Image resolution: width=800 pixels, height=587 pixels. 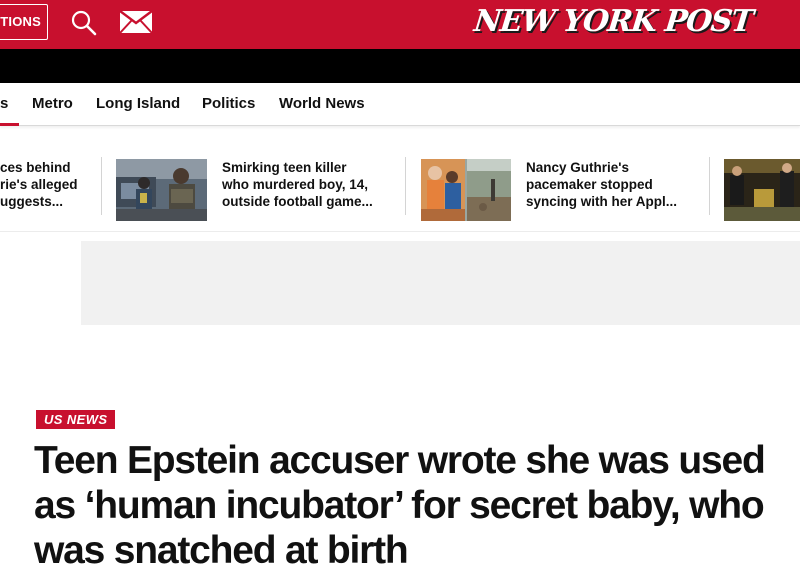 What do you see at coordinates (322, 103) in the screenshot?
I see `nav-item-world-news: World News` at bounding box center [322, 103].